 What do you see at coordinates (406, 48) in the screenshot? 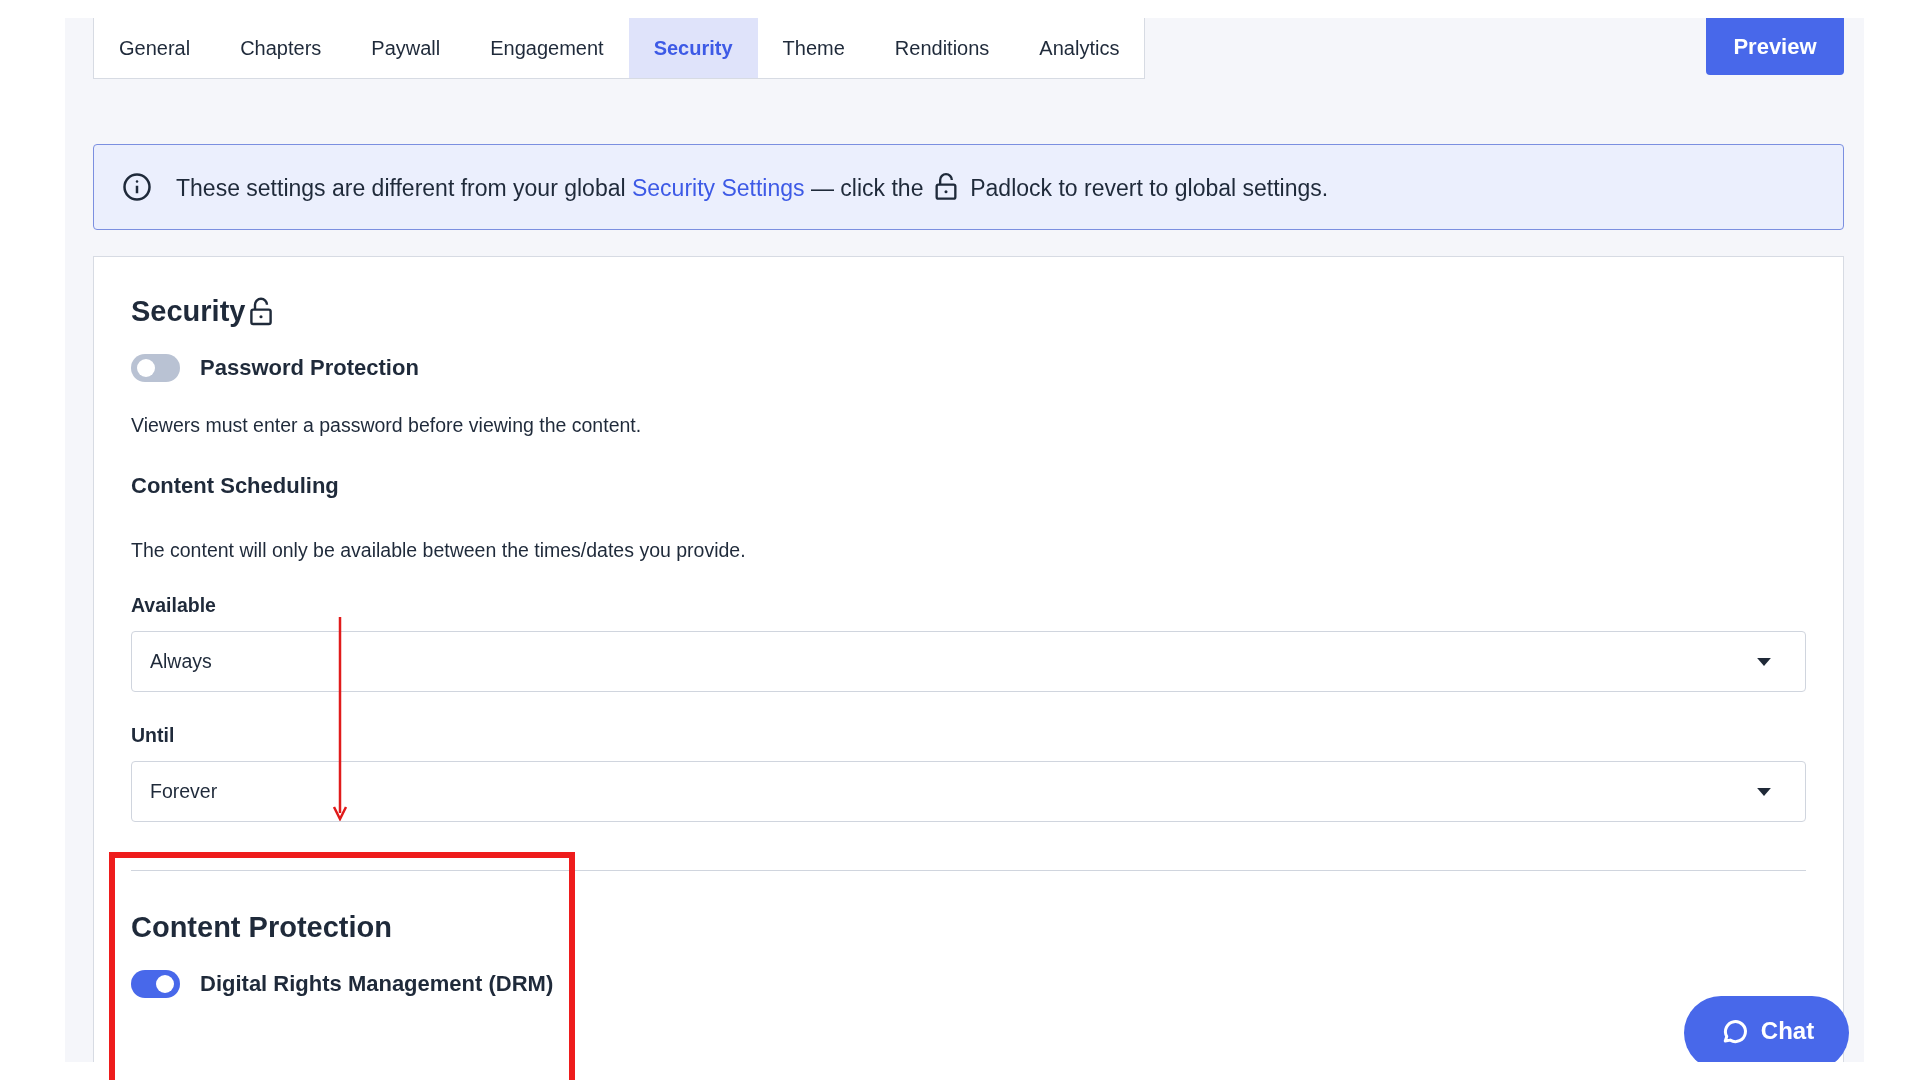
I see `tab: Paywall` at bounding box center [406, 48].